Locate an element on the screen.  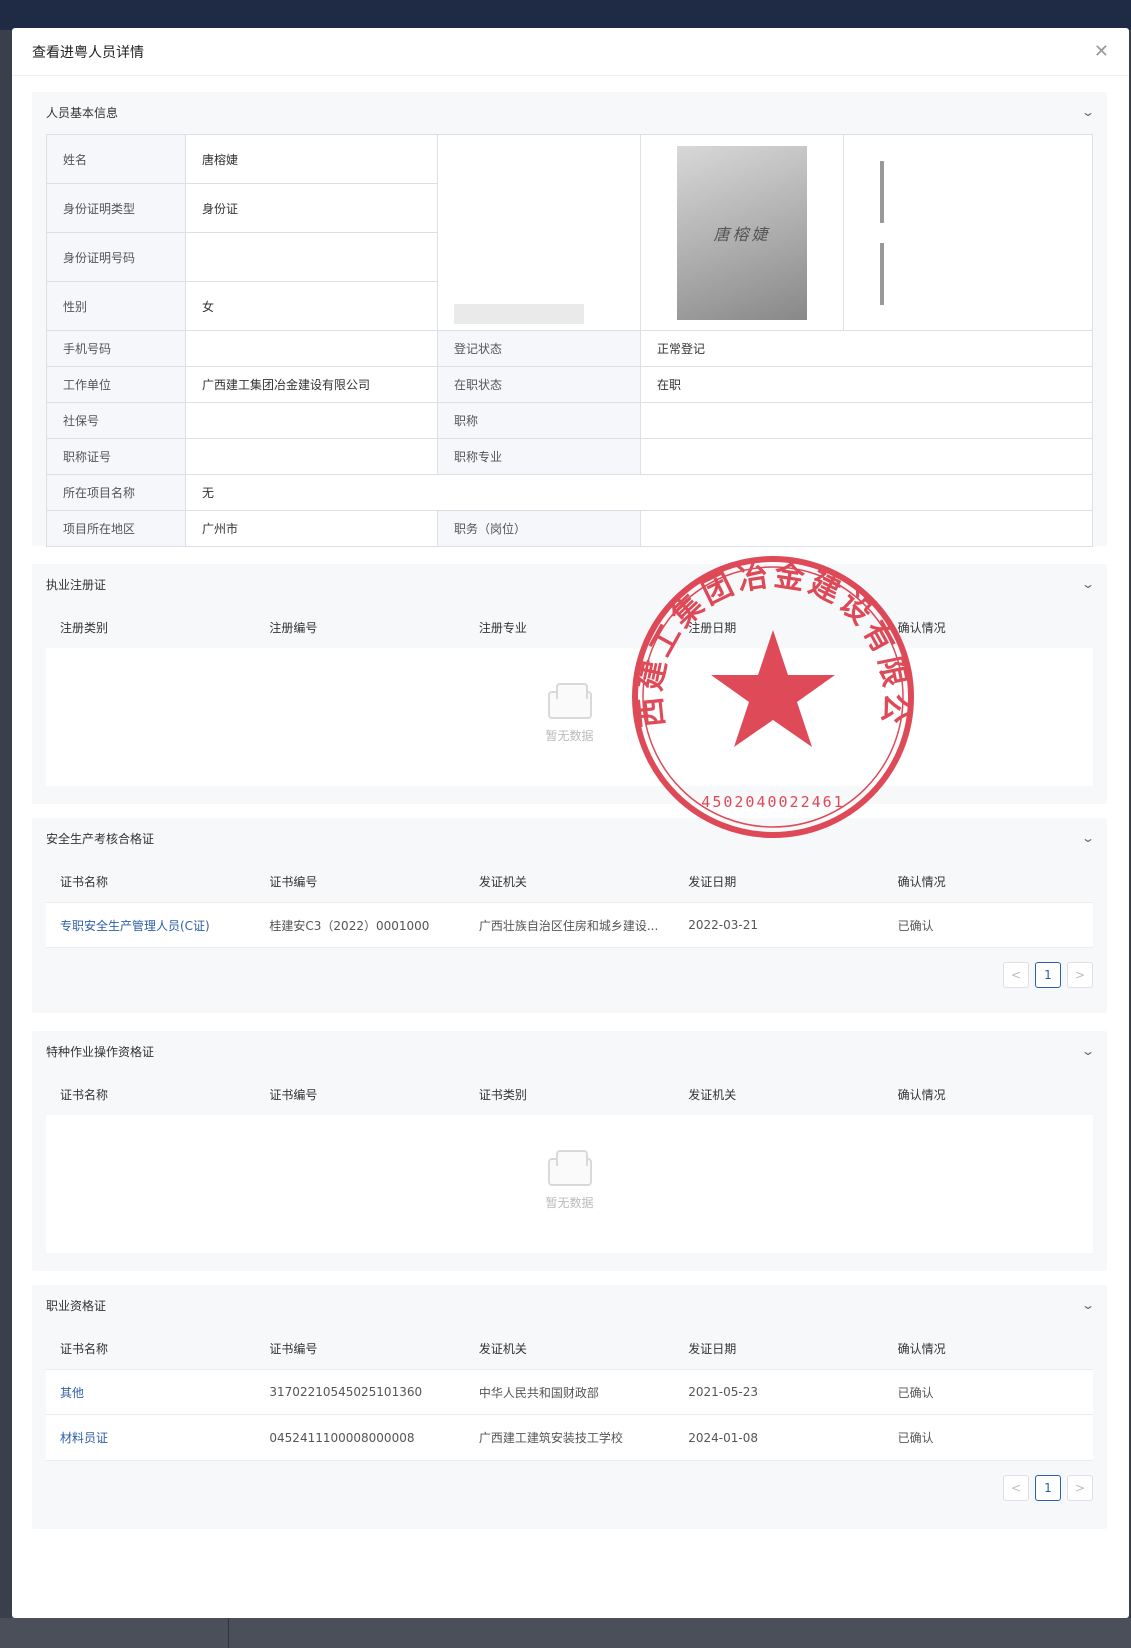
column-header: 证书编号 is located at coordinates (293, 1348).